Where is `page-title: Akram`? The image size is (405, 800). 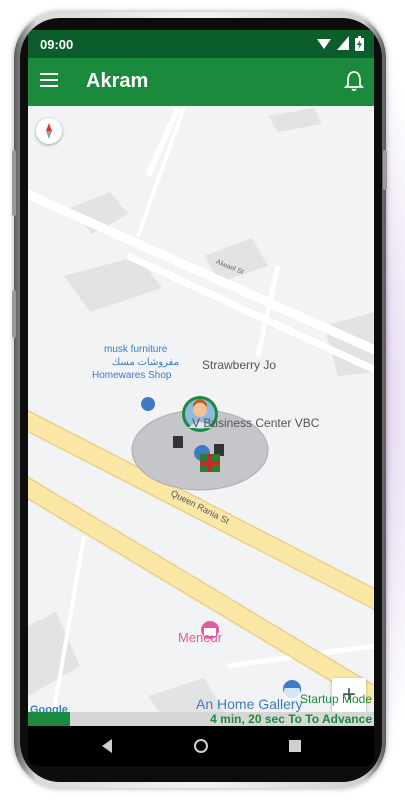
page-title: Akram is located at coordinates (117, 81).